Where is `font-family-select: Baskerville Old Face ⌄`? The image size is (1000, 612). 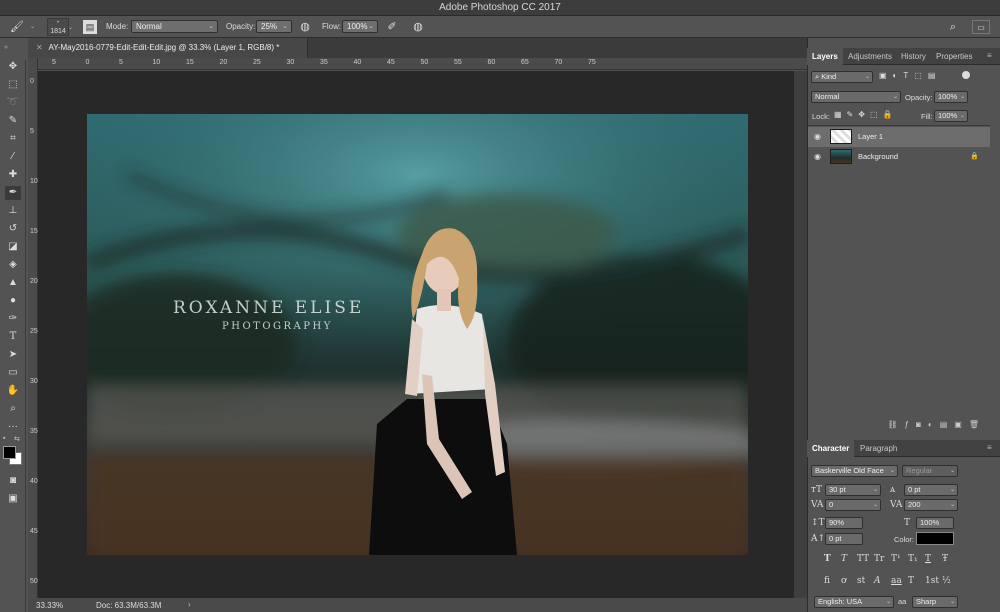 font-family-select: Baskerville Old Face ⌄ is located at coordinates (854, 471).